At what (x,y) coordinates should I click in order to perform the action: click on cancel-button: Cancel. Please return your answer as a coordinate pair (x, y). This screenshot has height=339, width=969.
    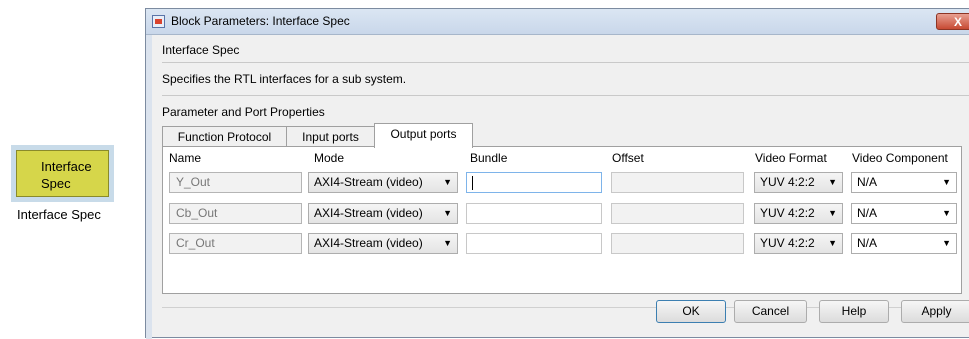
    Looking at the image, I should click on (770, 311).